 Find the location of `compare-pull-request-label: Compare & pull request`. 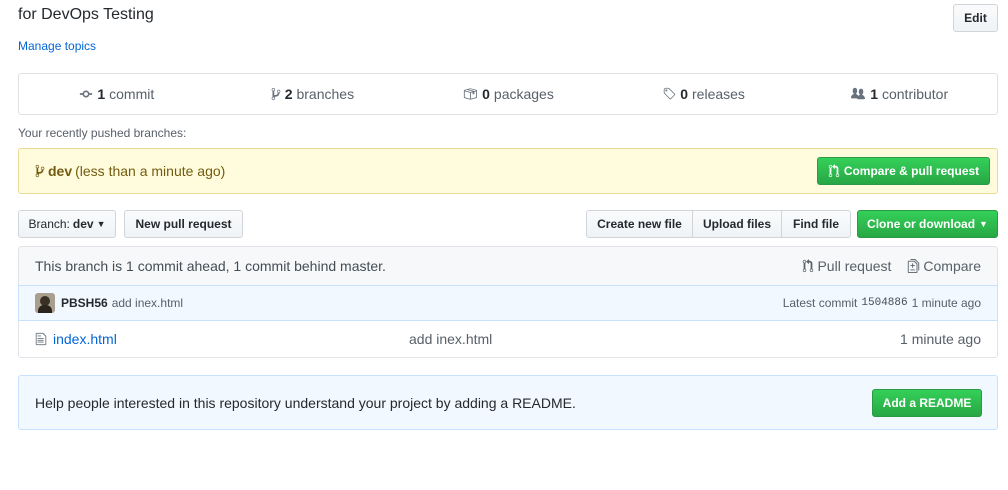

compare-pull-request-label: Compare & pull request is located at coordinates (911, 171).